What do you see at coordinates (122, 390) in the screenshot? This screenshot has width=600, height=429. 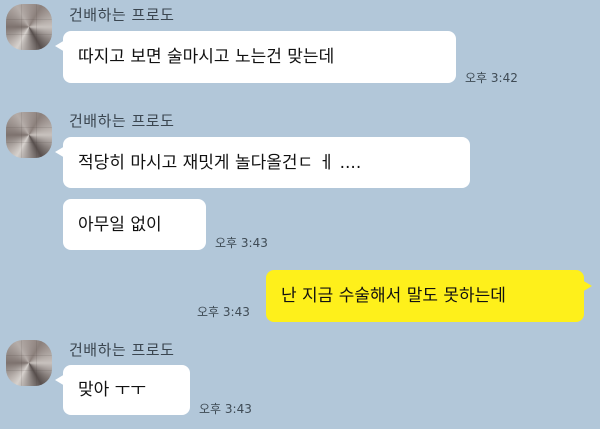 I see `message-bubble: 맞아 ㅜㅜ` at bounding box center [122, 390].